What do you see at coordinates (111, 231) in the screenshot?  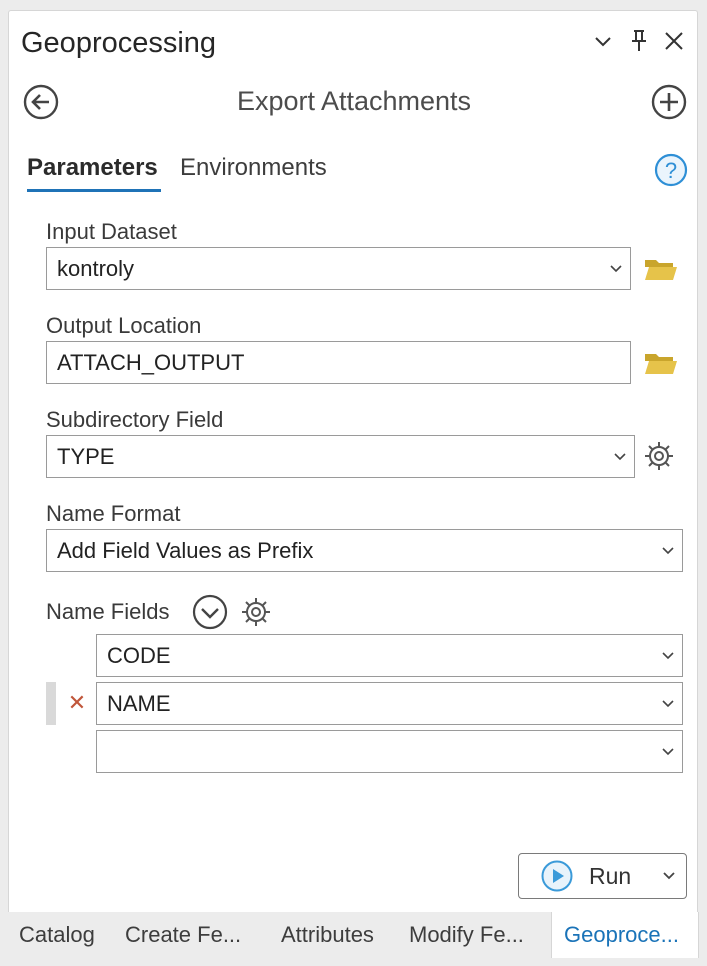 I see `input-dataset-label: Input Dataset` at bounding box center [111, 231].